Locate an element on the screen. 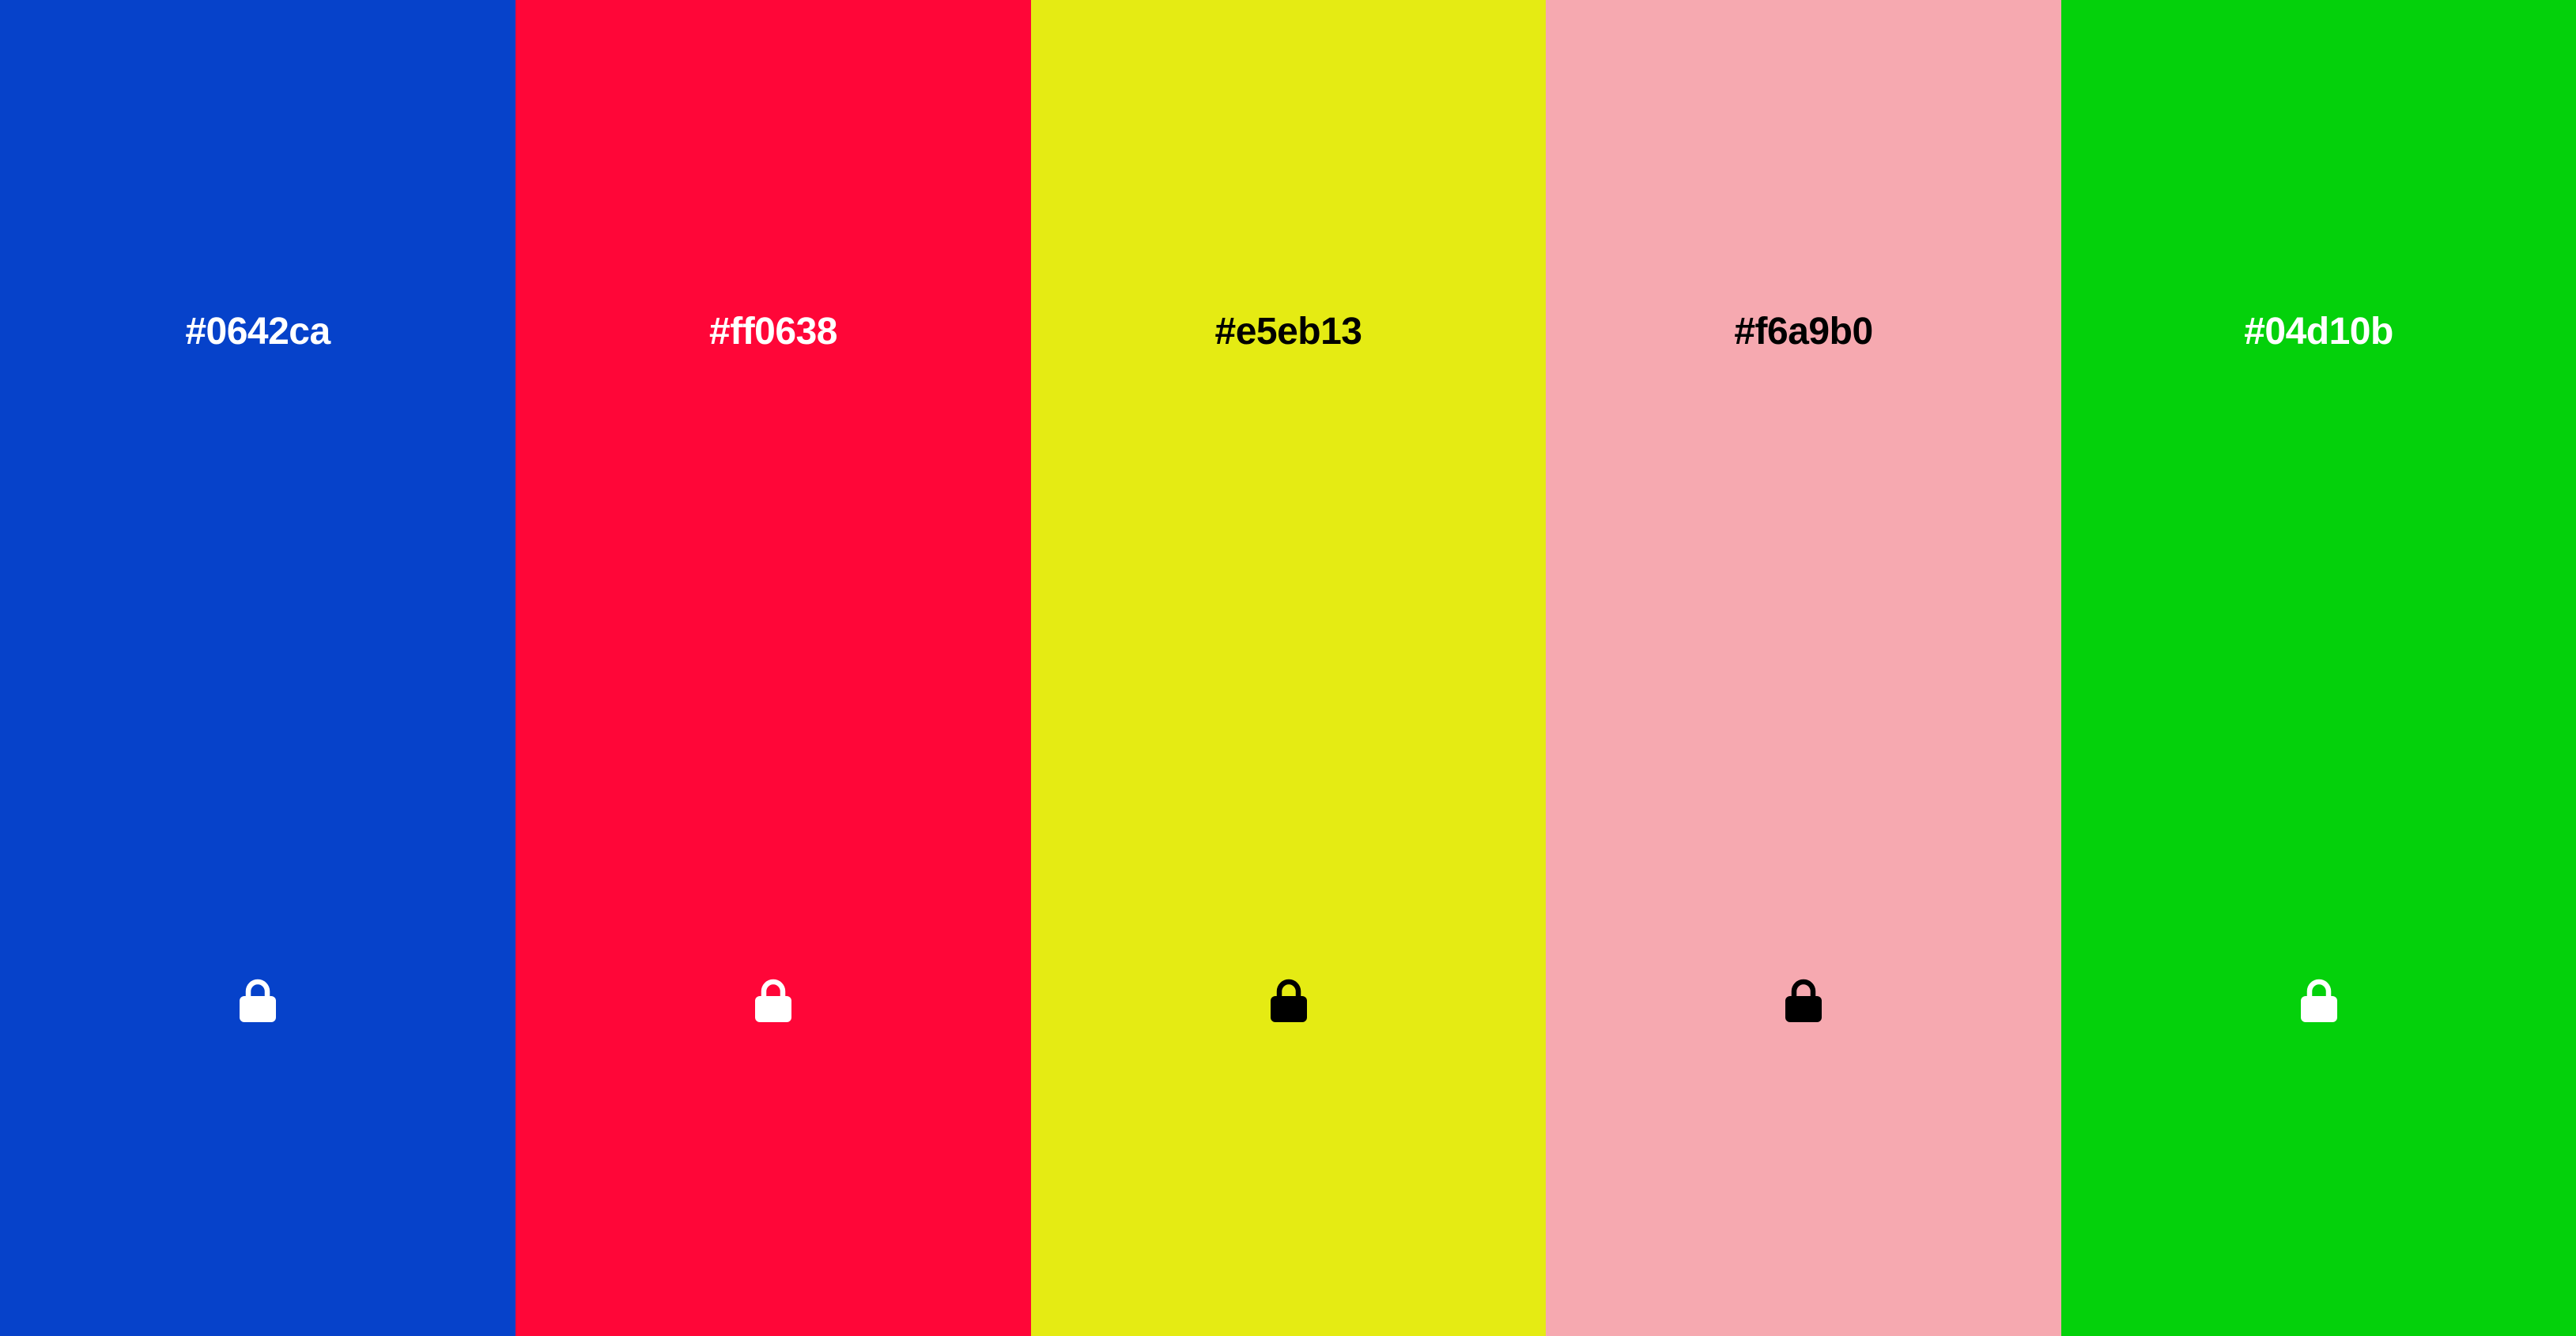 This screenshot has width=2576, height=1336. hex-code-label: #f6a9b0 is located at coordinates (1803, 332).